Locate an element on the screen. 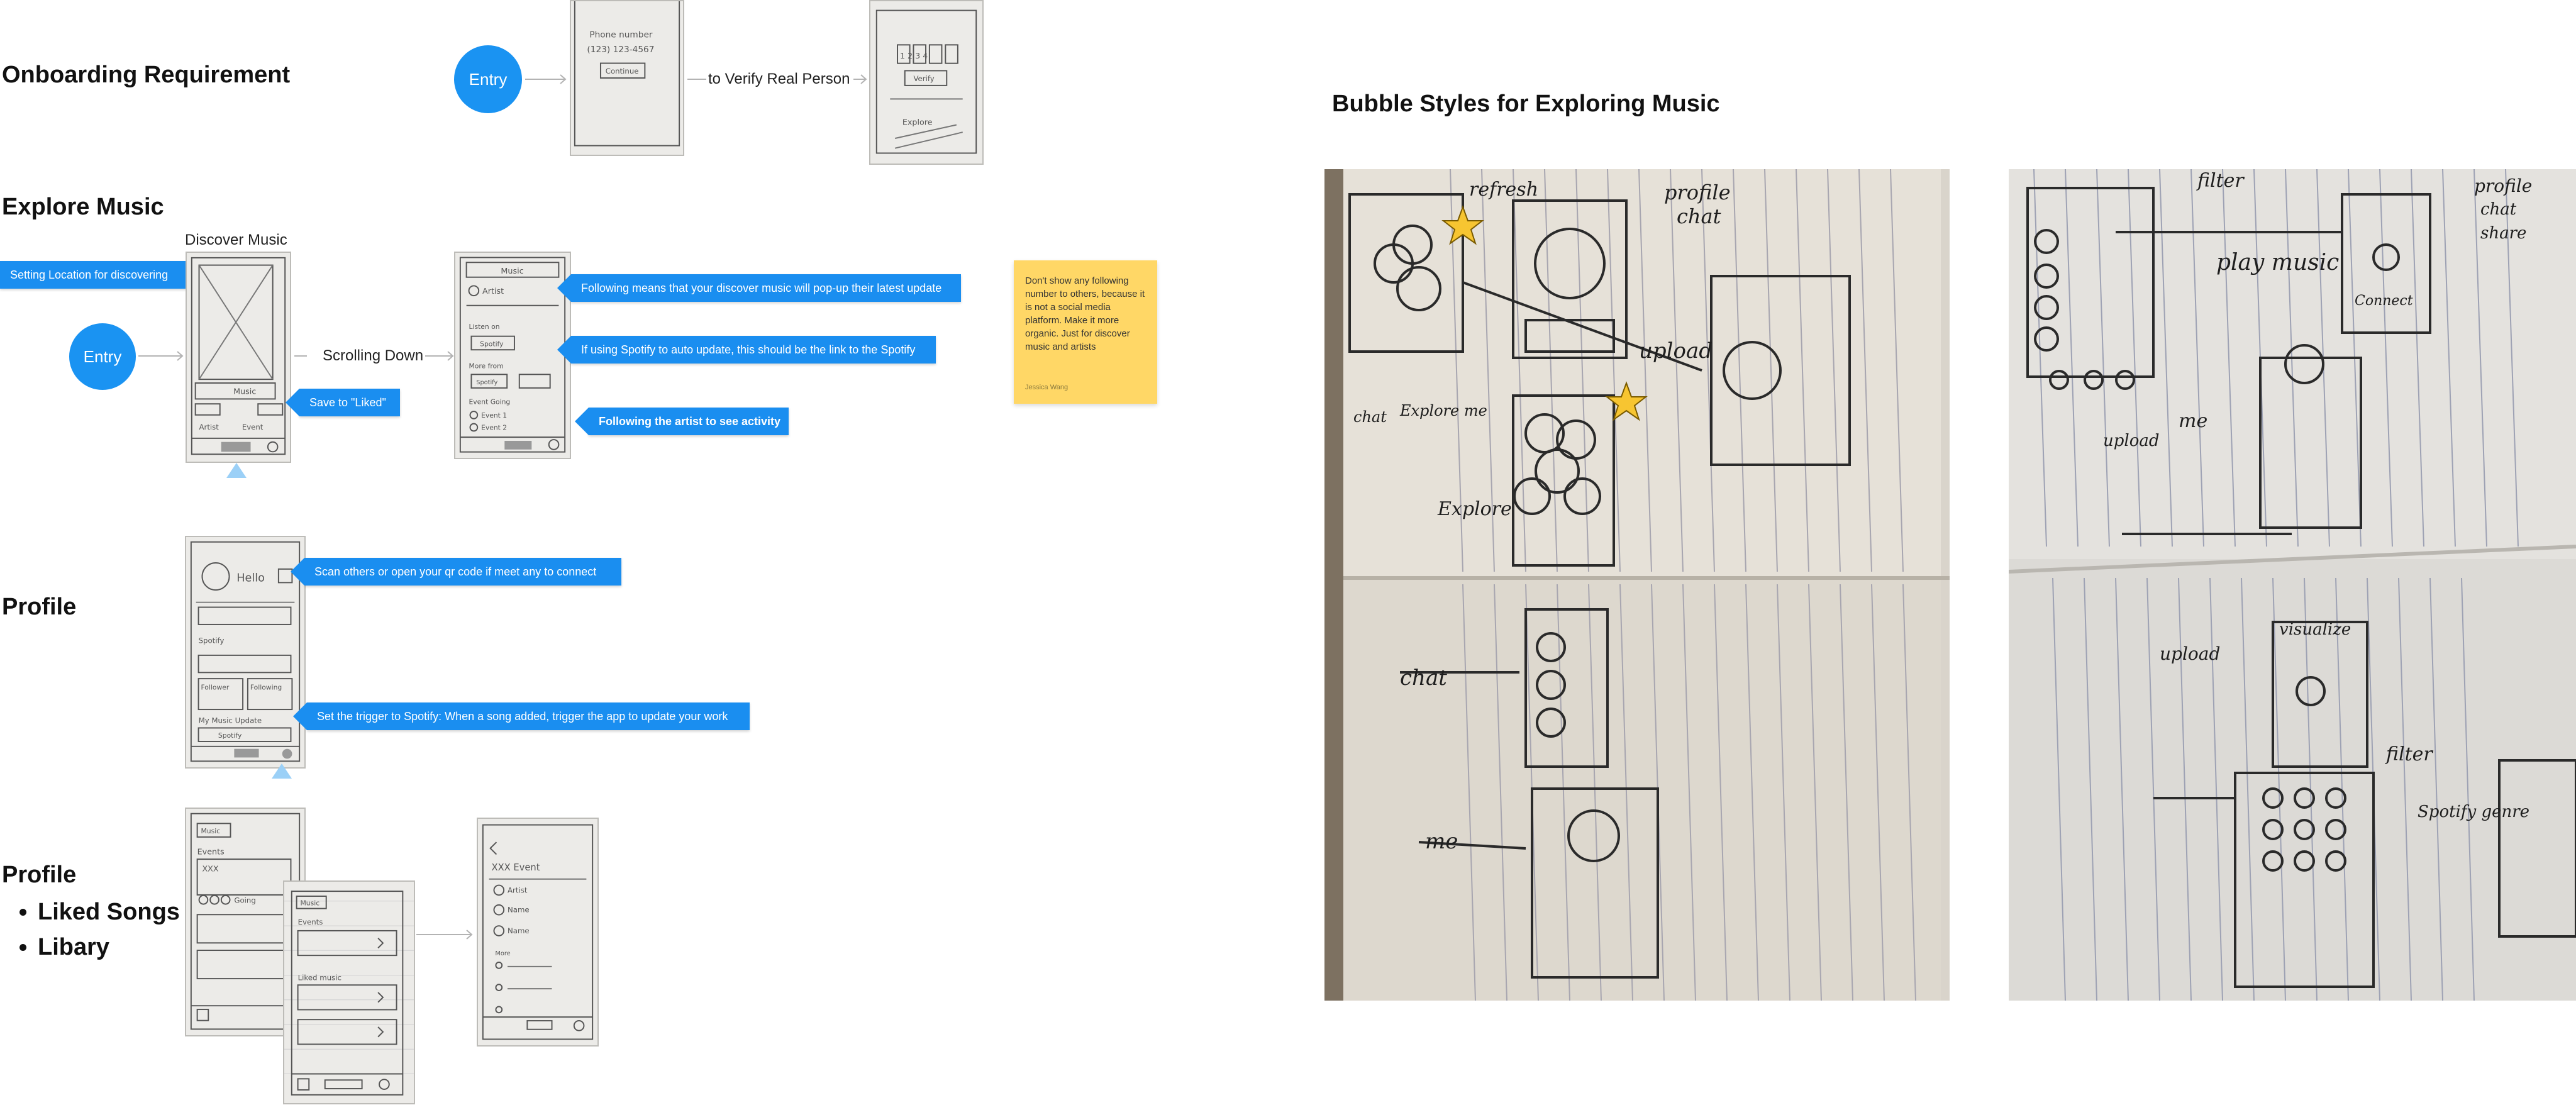  sketch-text: Continue is located at coordinates (622, 71).